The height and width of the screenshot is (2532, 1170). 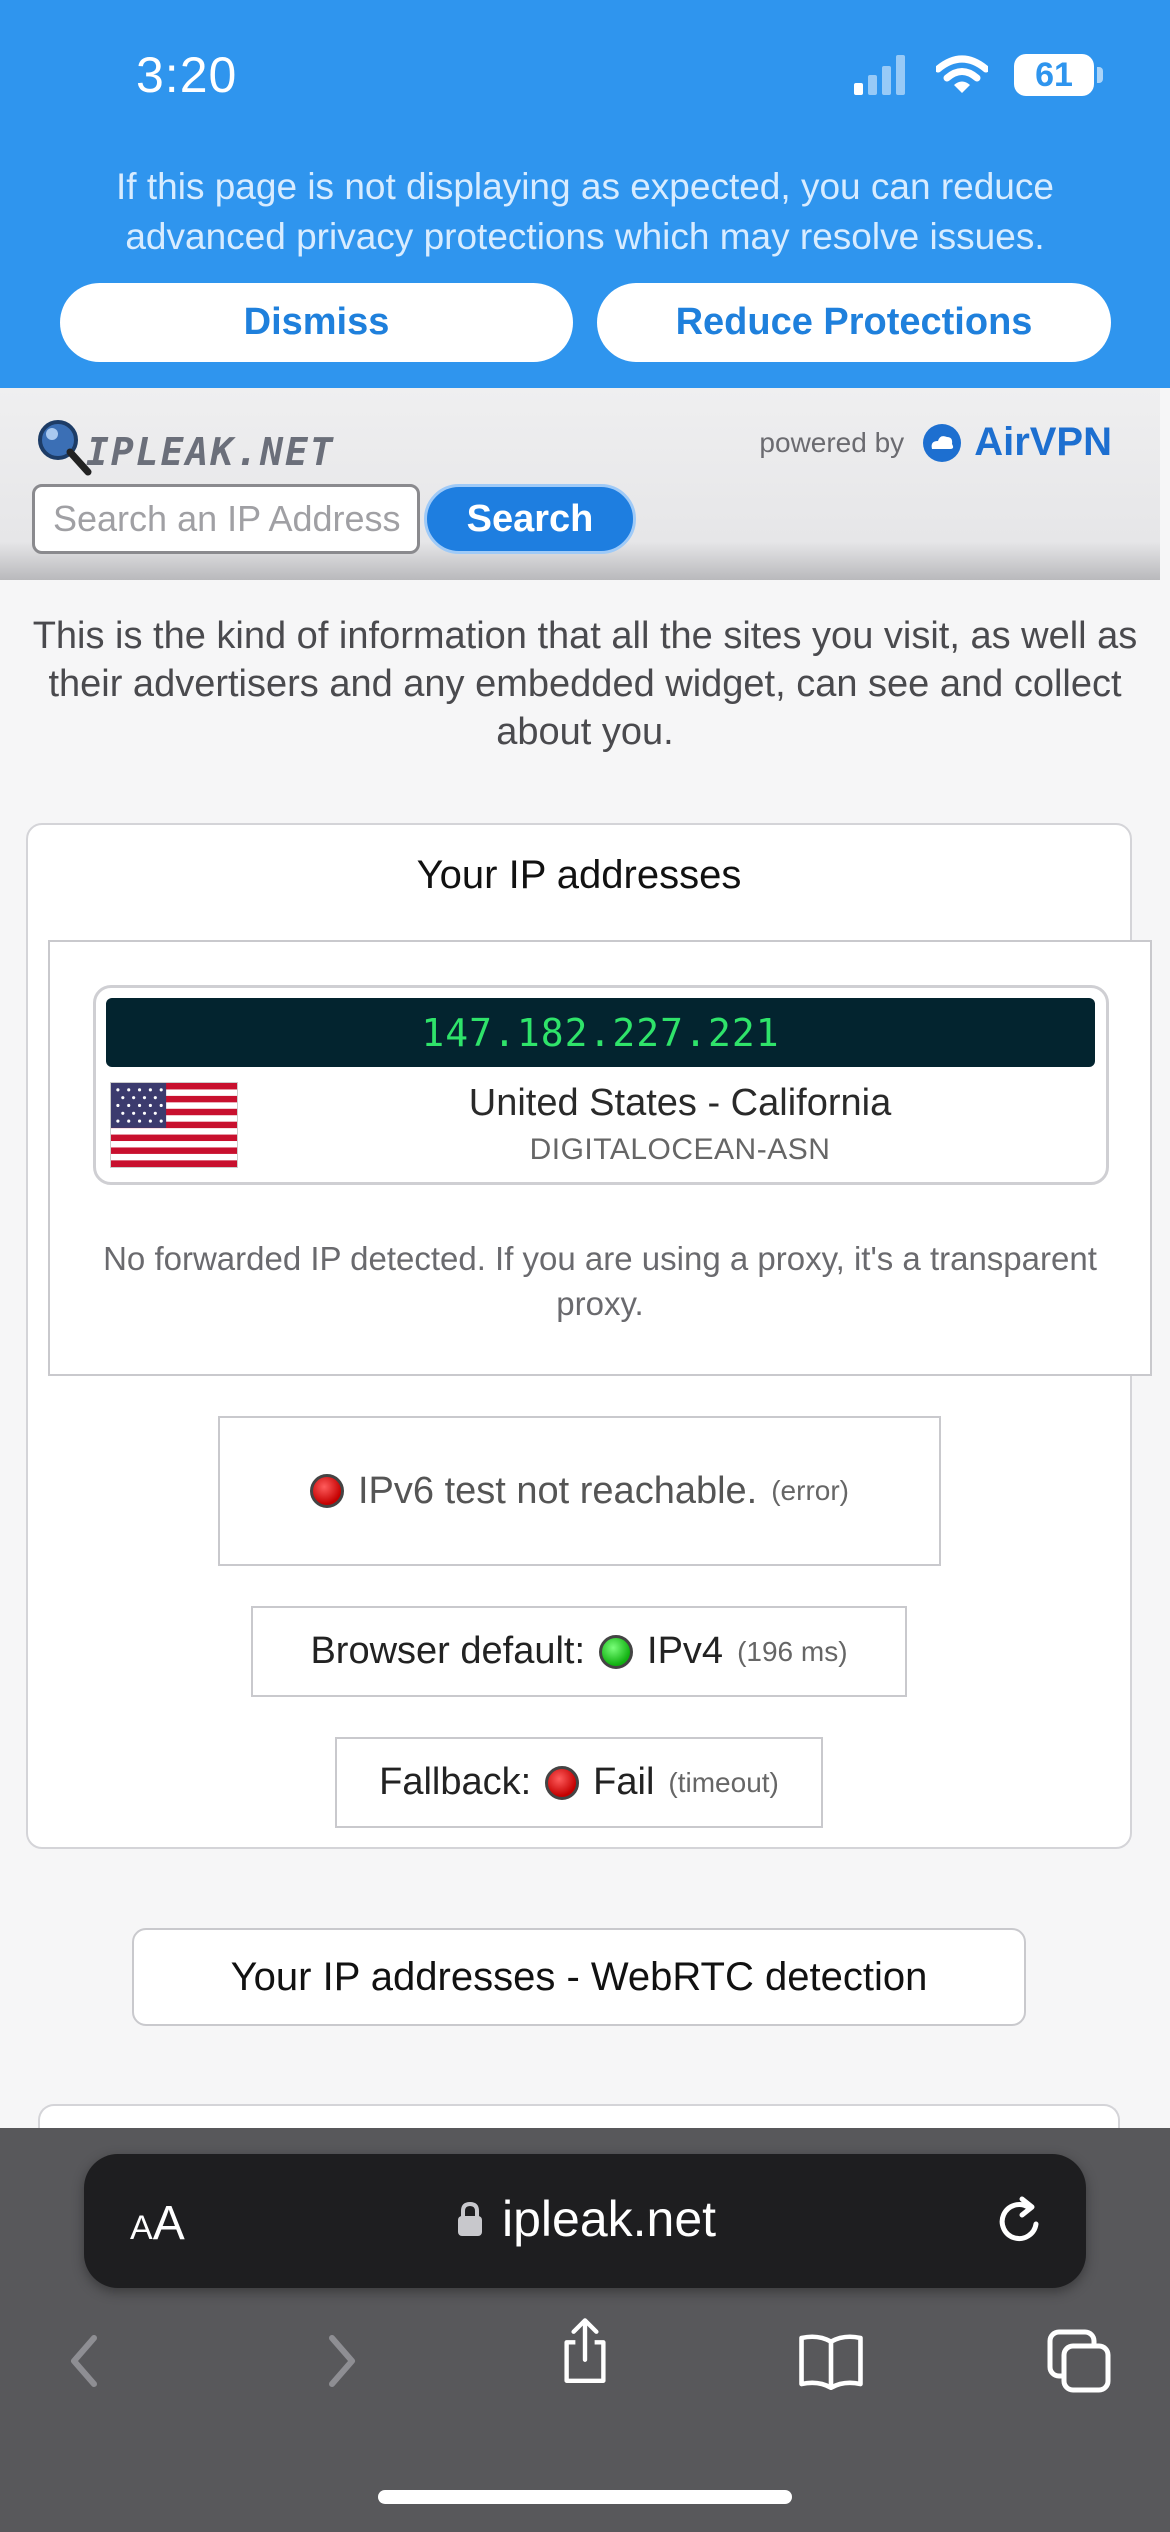 I want to click on battery-level: 61, so click(x=1054, y=74).